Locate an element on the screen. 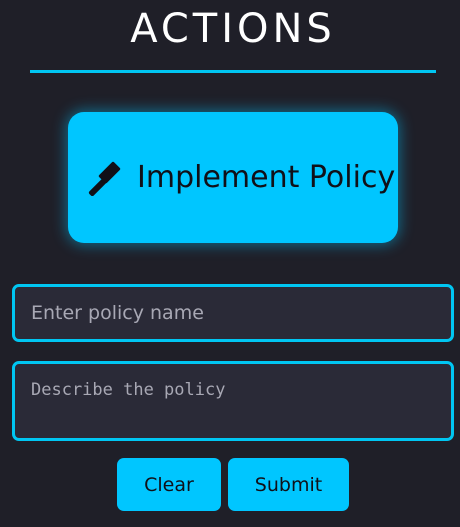  implement-policy-label: Implement Policy is located at coordinates (266, 177).